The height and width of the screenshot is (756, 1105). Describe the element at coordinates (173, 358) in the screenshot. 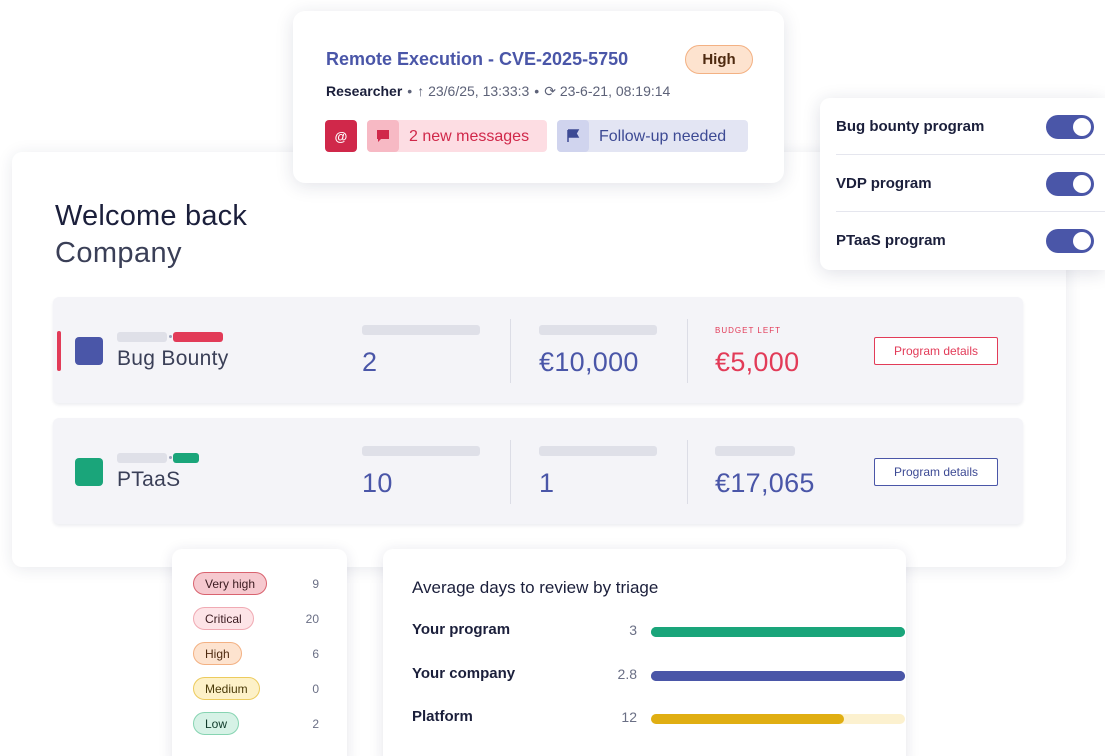

I see `program-name: Bug Bounty` at that location.